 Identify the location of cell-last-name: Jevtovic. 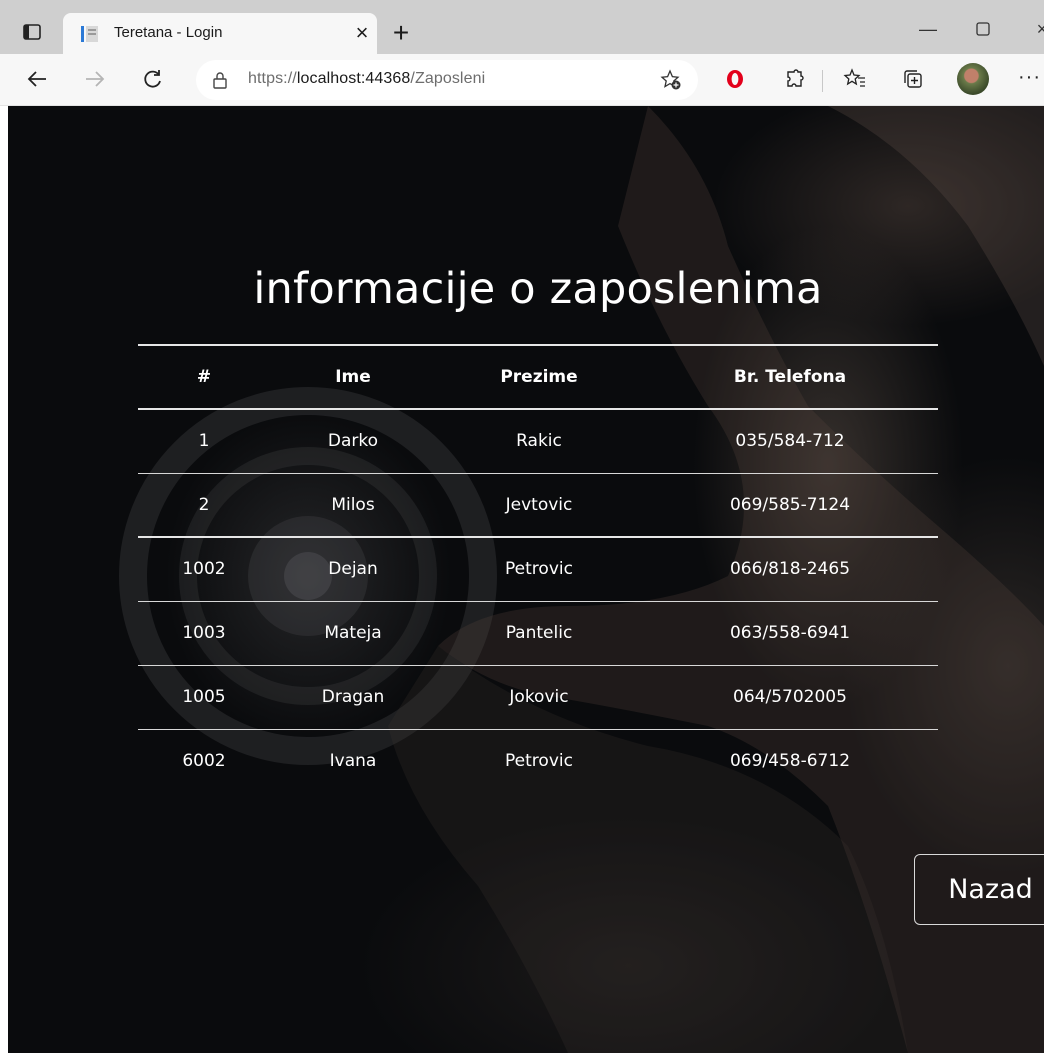
(539, 504).